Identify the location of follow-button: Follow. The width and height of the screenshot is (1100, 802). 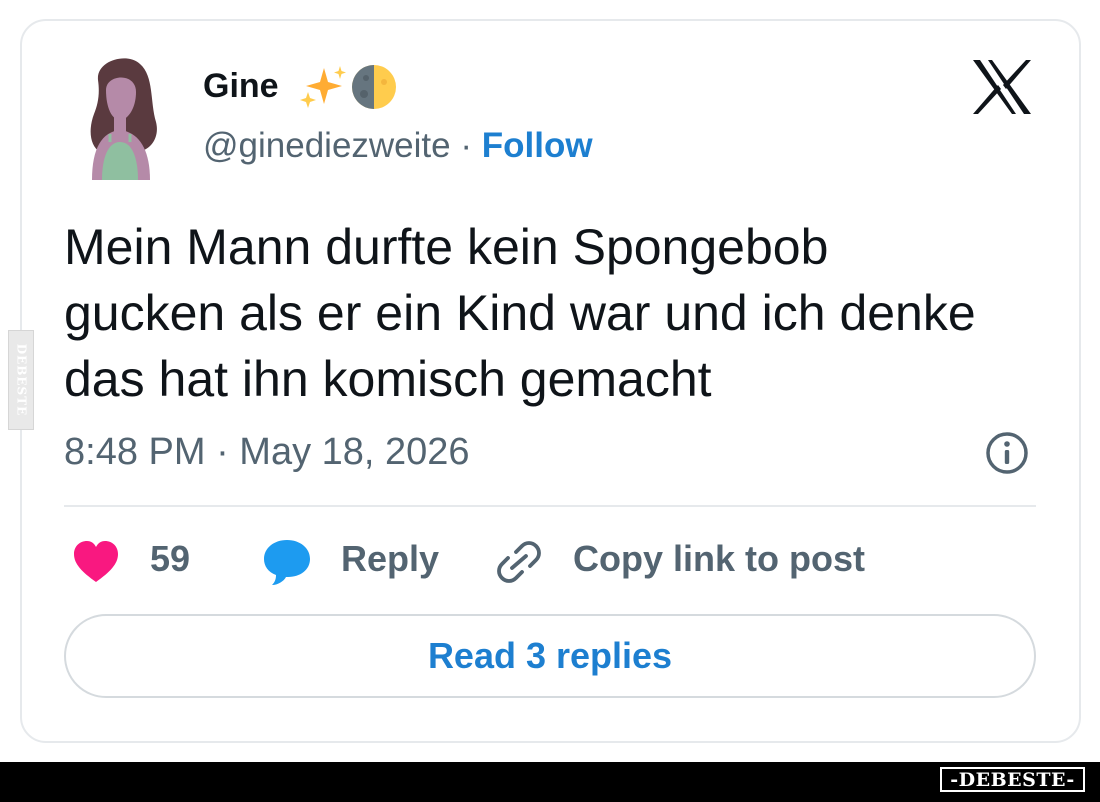
(537, 145).